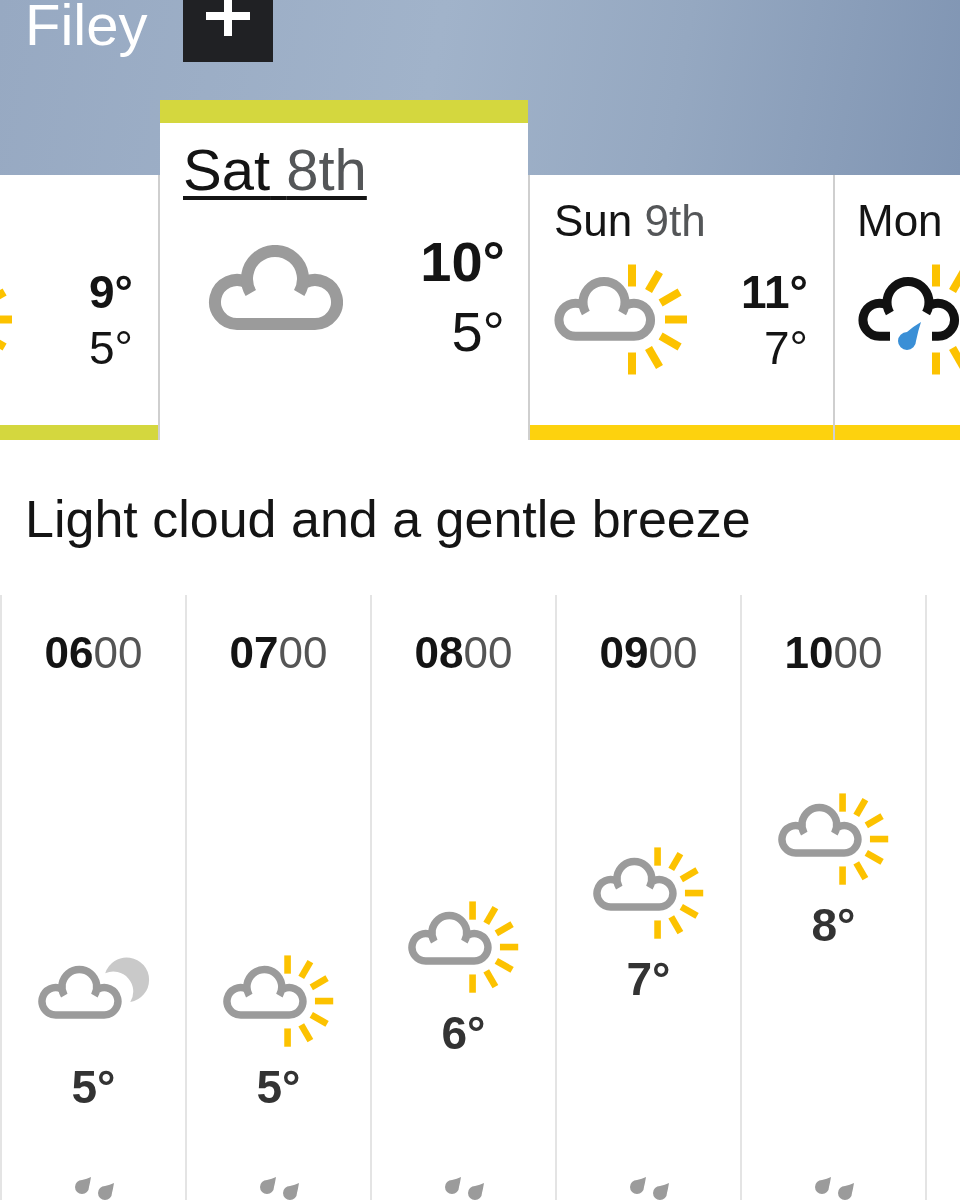  What do you see at coordinates (228, 18) in the screenshot?
I see `plus-icon` at bounding box center [228, 18].